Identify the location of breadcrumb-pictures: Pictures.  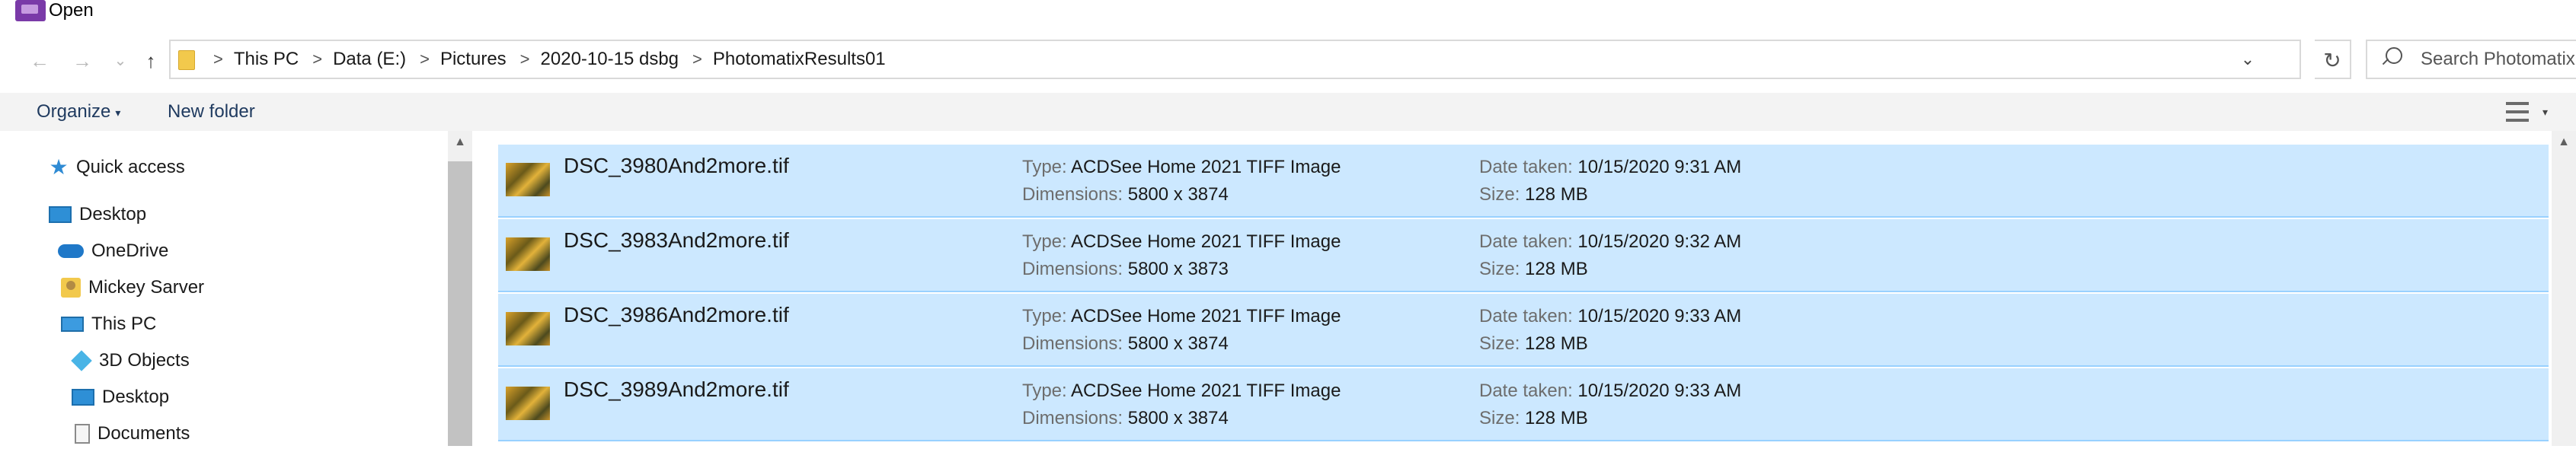
(474, 59).